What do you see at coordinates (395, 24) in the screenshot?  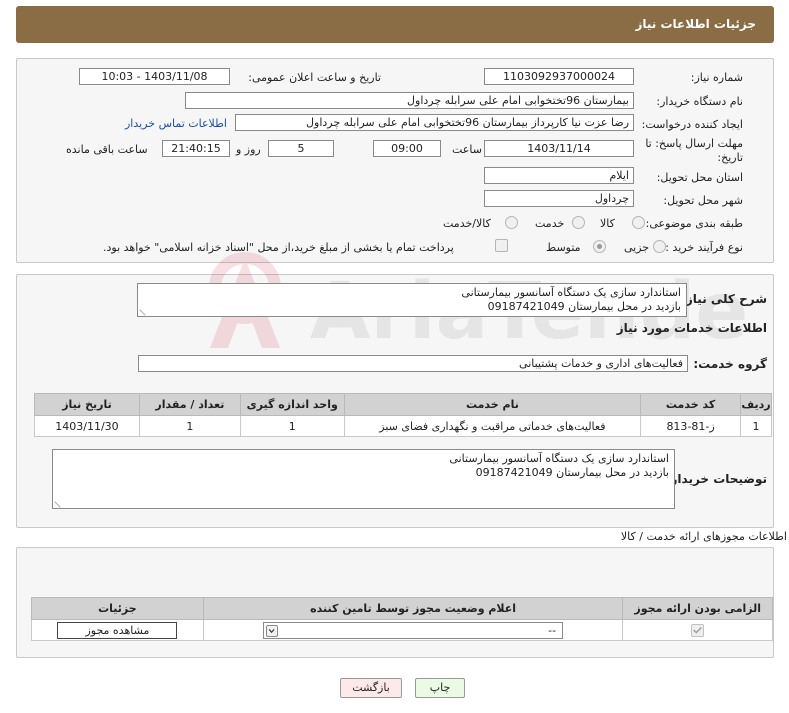 I see `page-title-bar: جزئیات اطلاعات نیاز` at bounding box center [395, 24].